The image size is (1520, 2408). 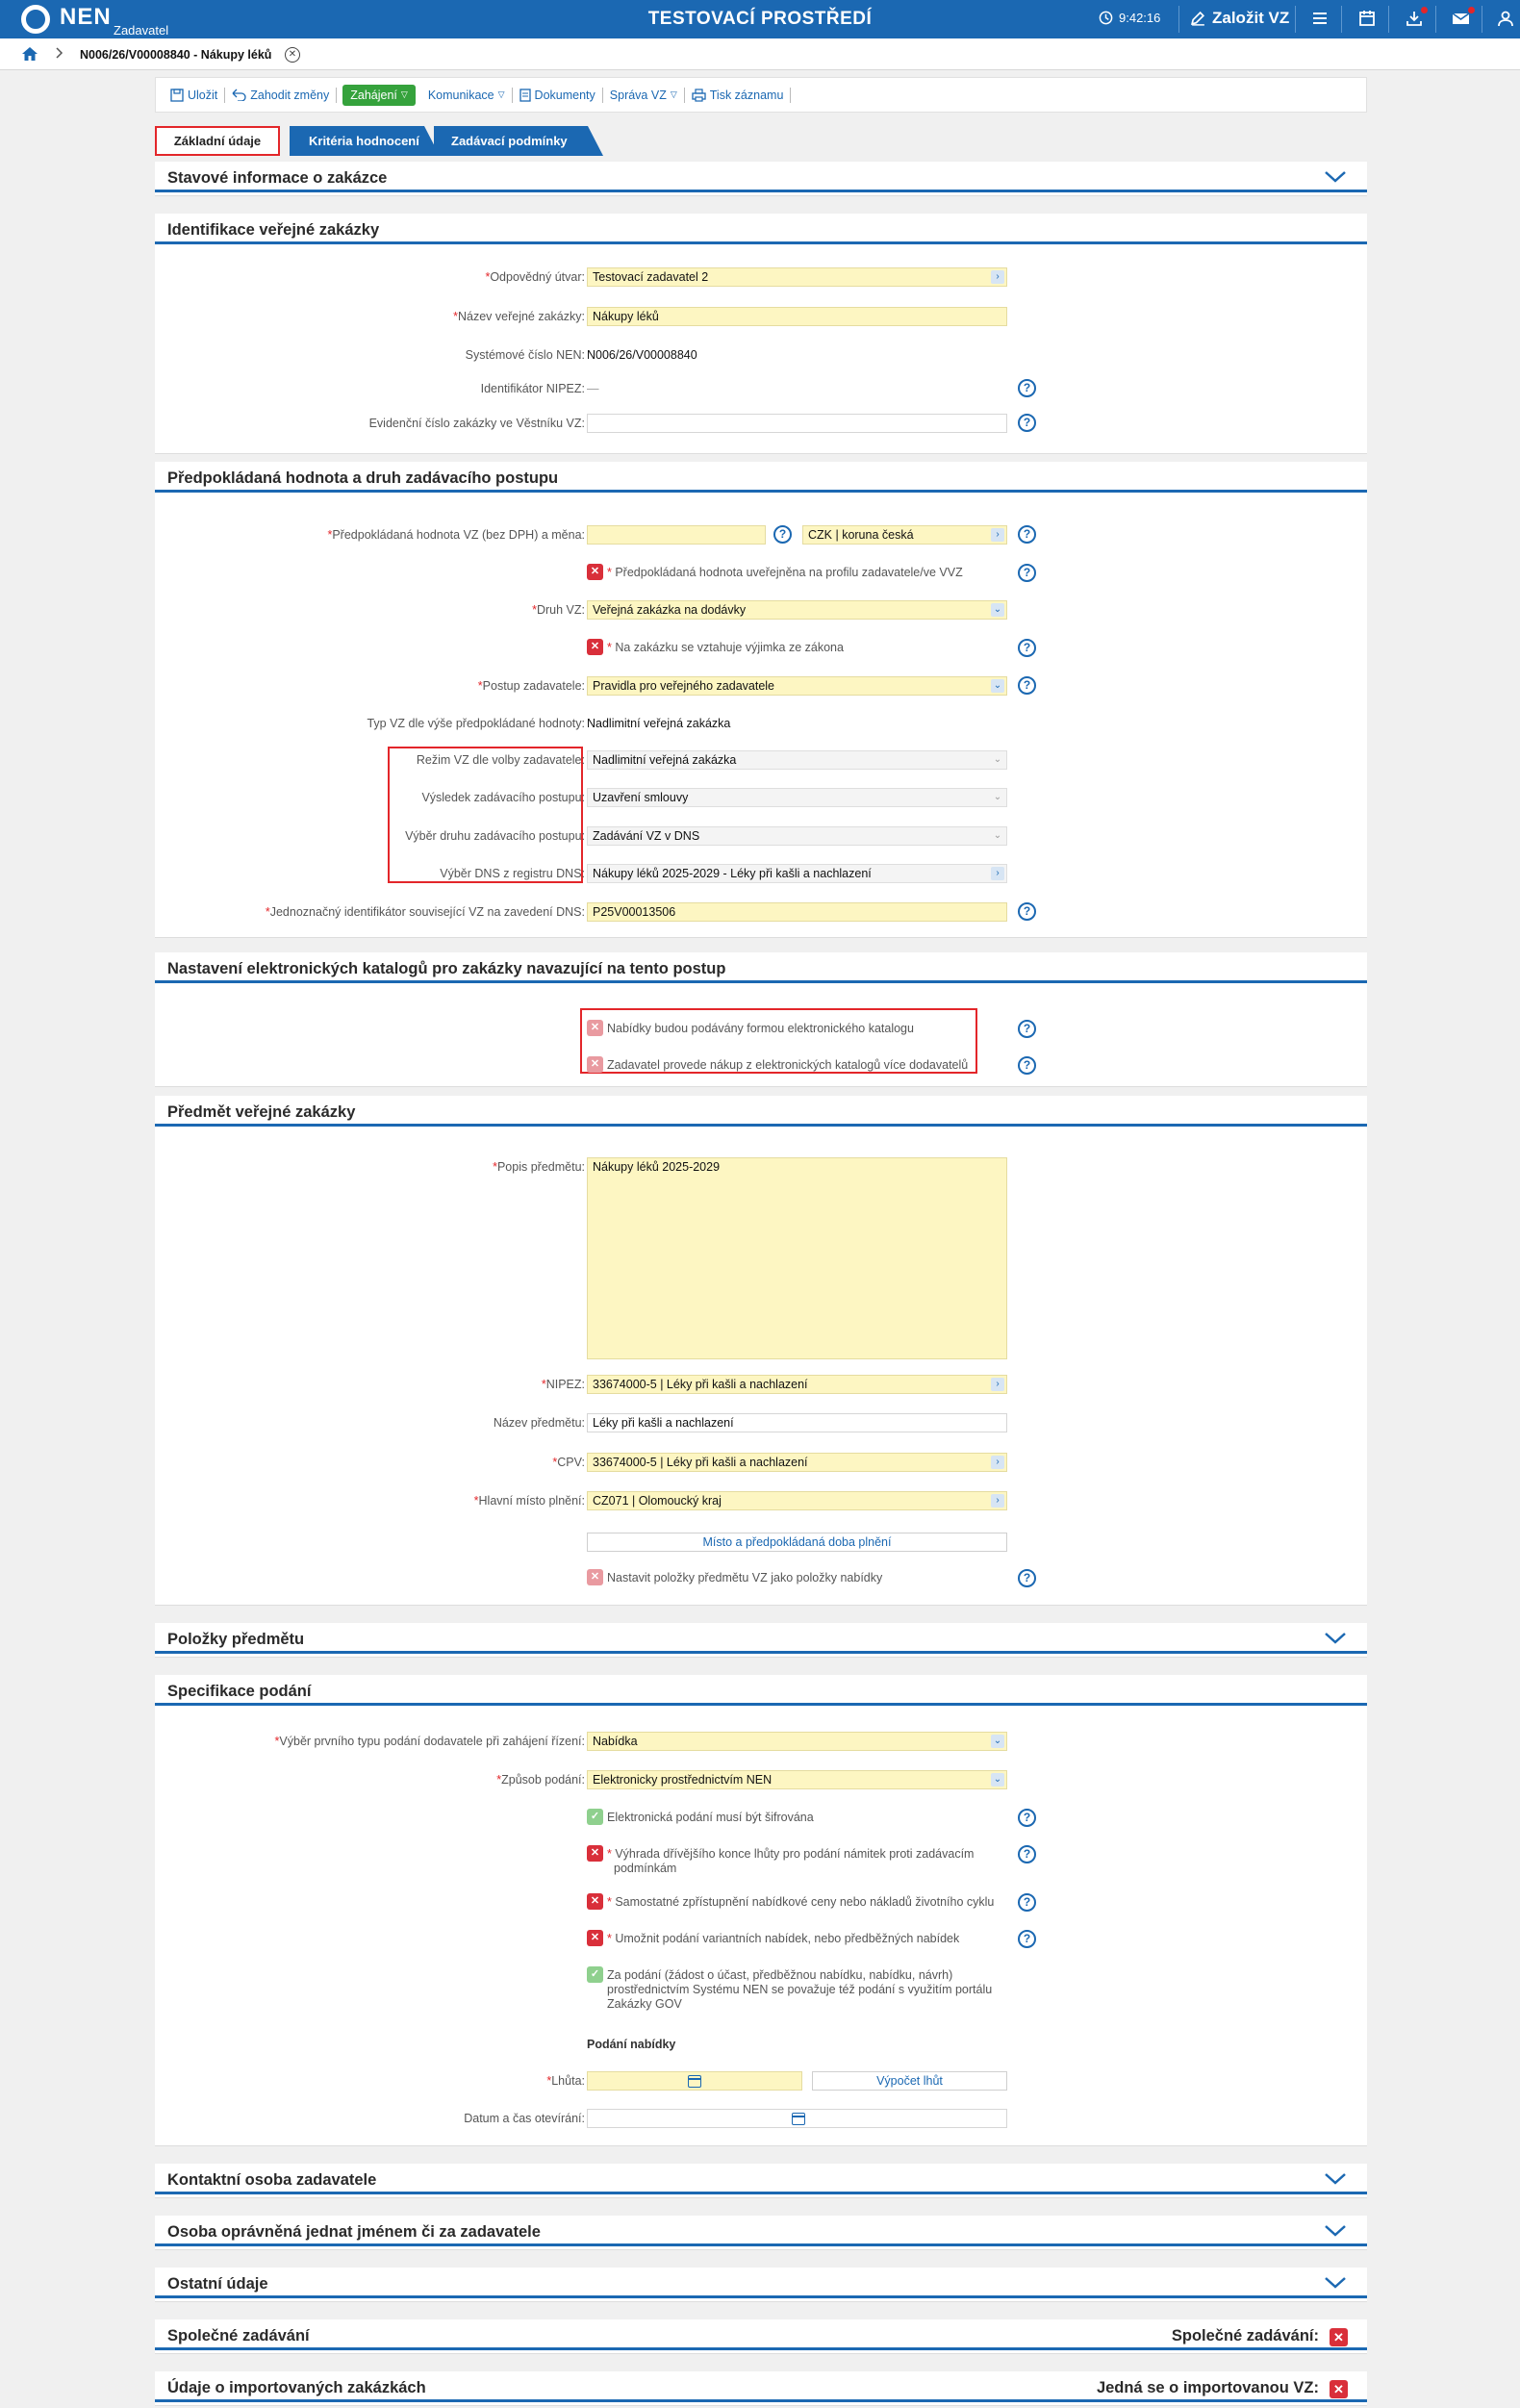 I want to click on vz-type-select: Veřejná zakázka na dodávky ⌄, so click(x=797, y=610).